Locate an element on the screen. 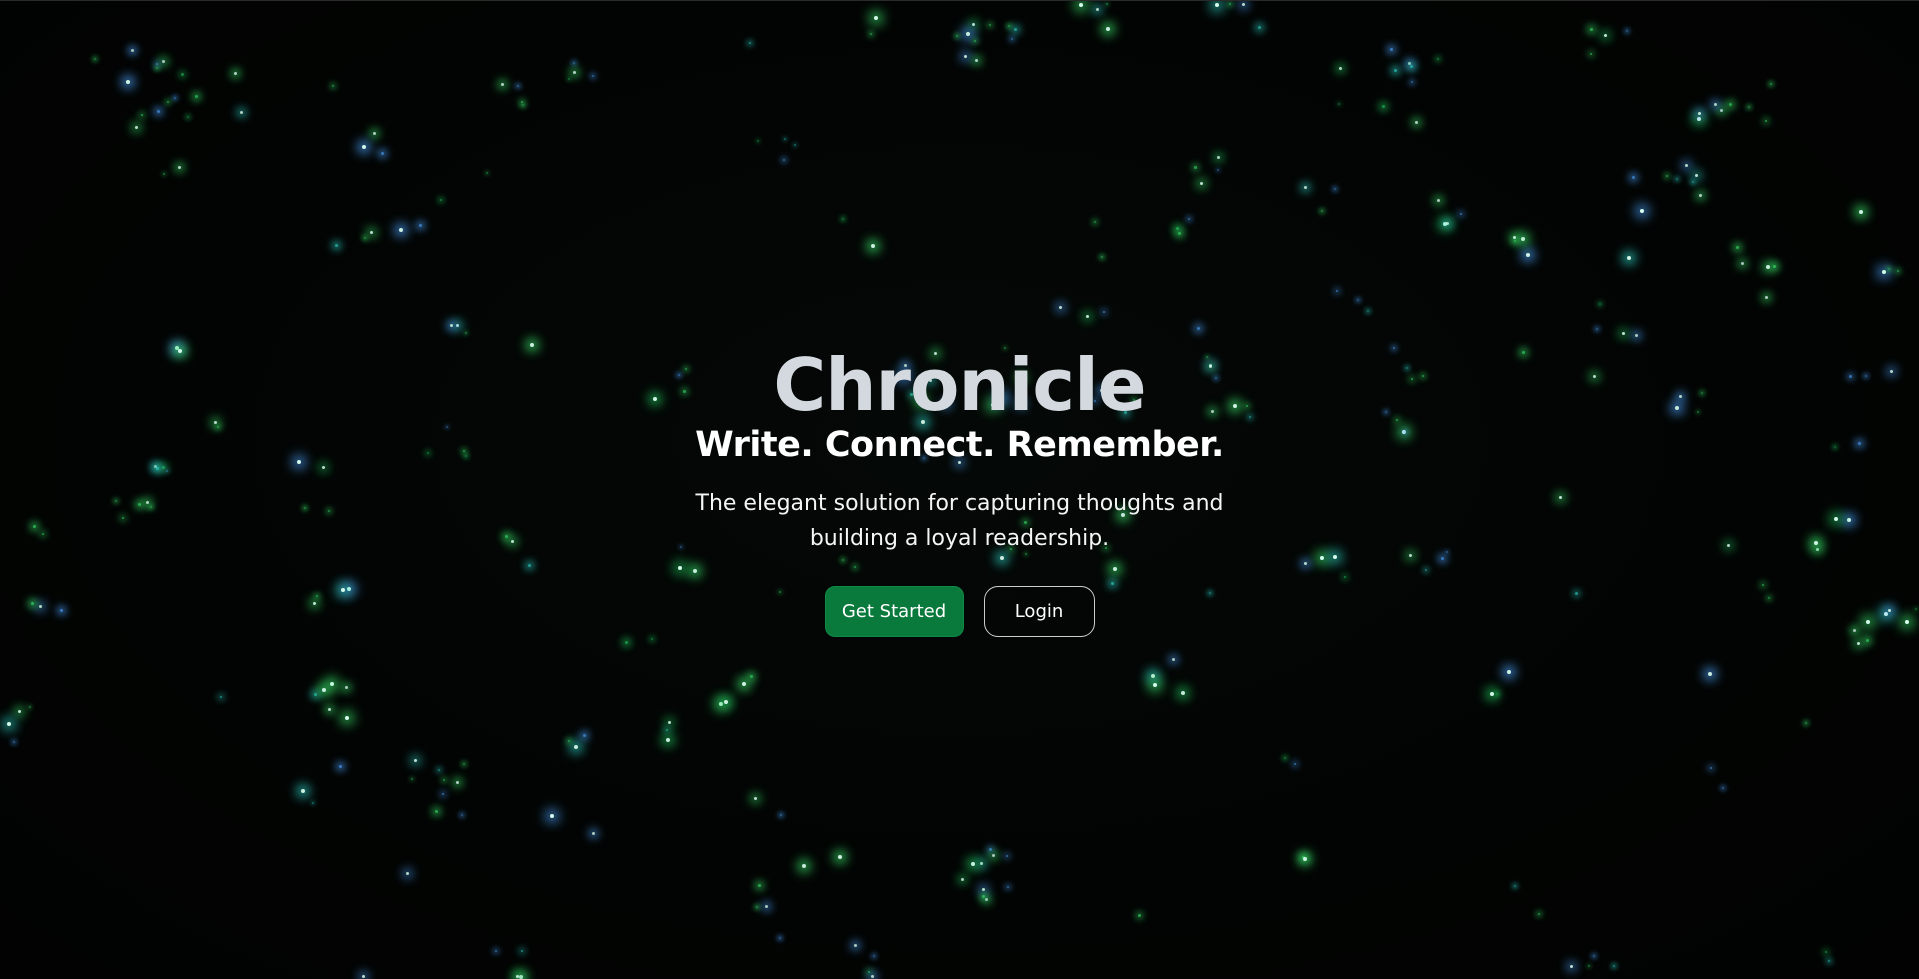  tagline: Write. Connect. Remember. is located at coordinates (959, 445).